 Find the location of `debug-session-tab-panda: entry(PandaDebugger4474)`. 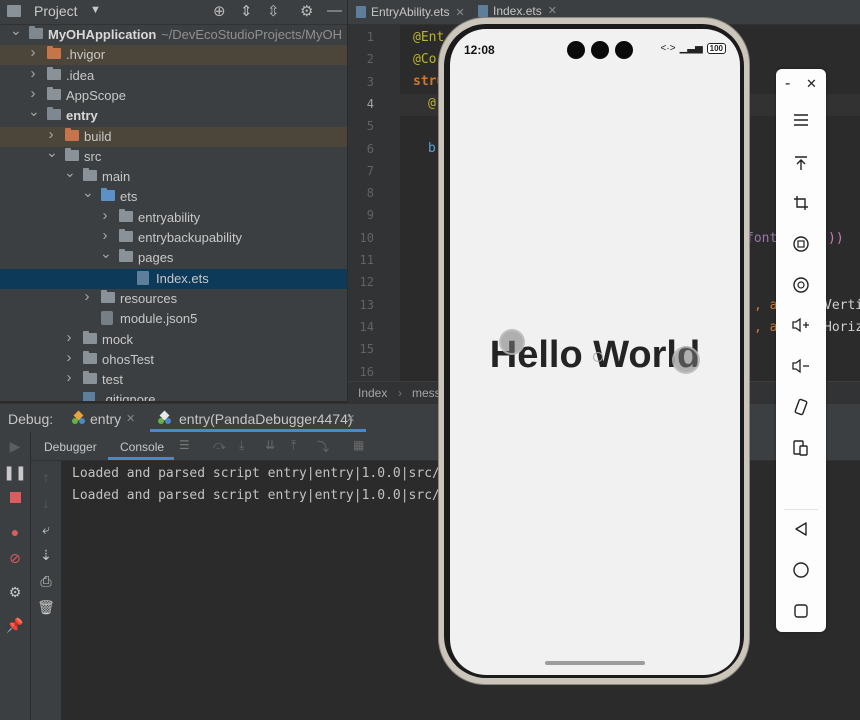

debug-session-tab-panda: entry(PandaDebugger4474) is located at coordinates (266, 419).